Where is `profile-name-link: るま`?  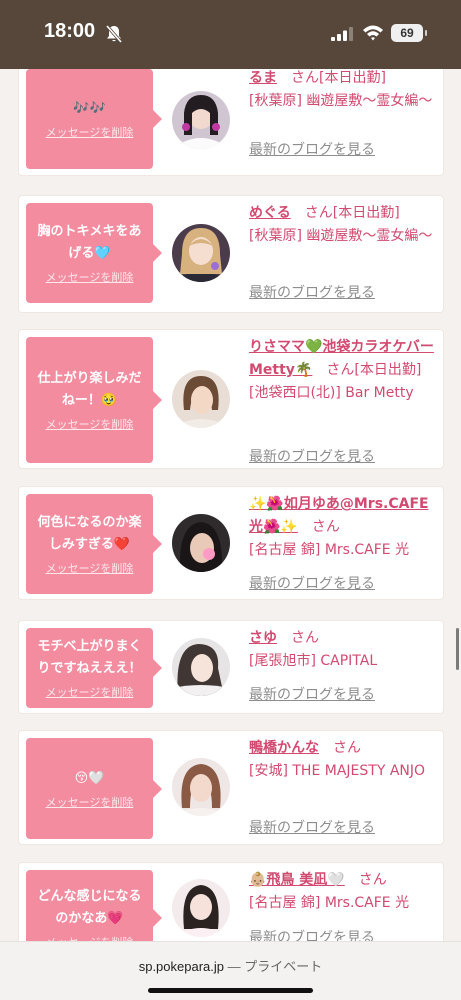
profile-name-link: るま is located at coordinates (263, 78).